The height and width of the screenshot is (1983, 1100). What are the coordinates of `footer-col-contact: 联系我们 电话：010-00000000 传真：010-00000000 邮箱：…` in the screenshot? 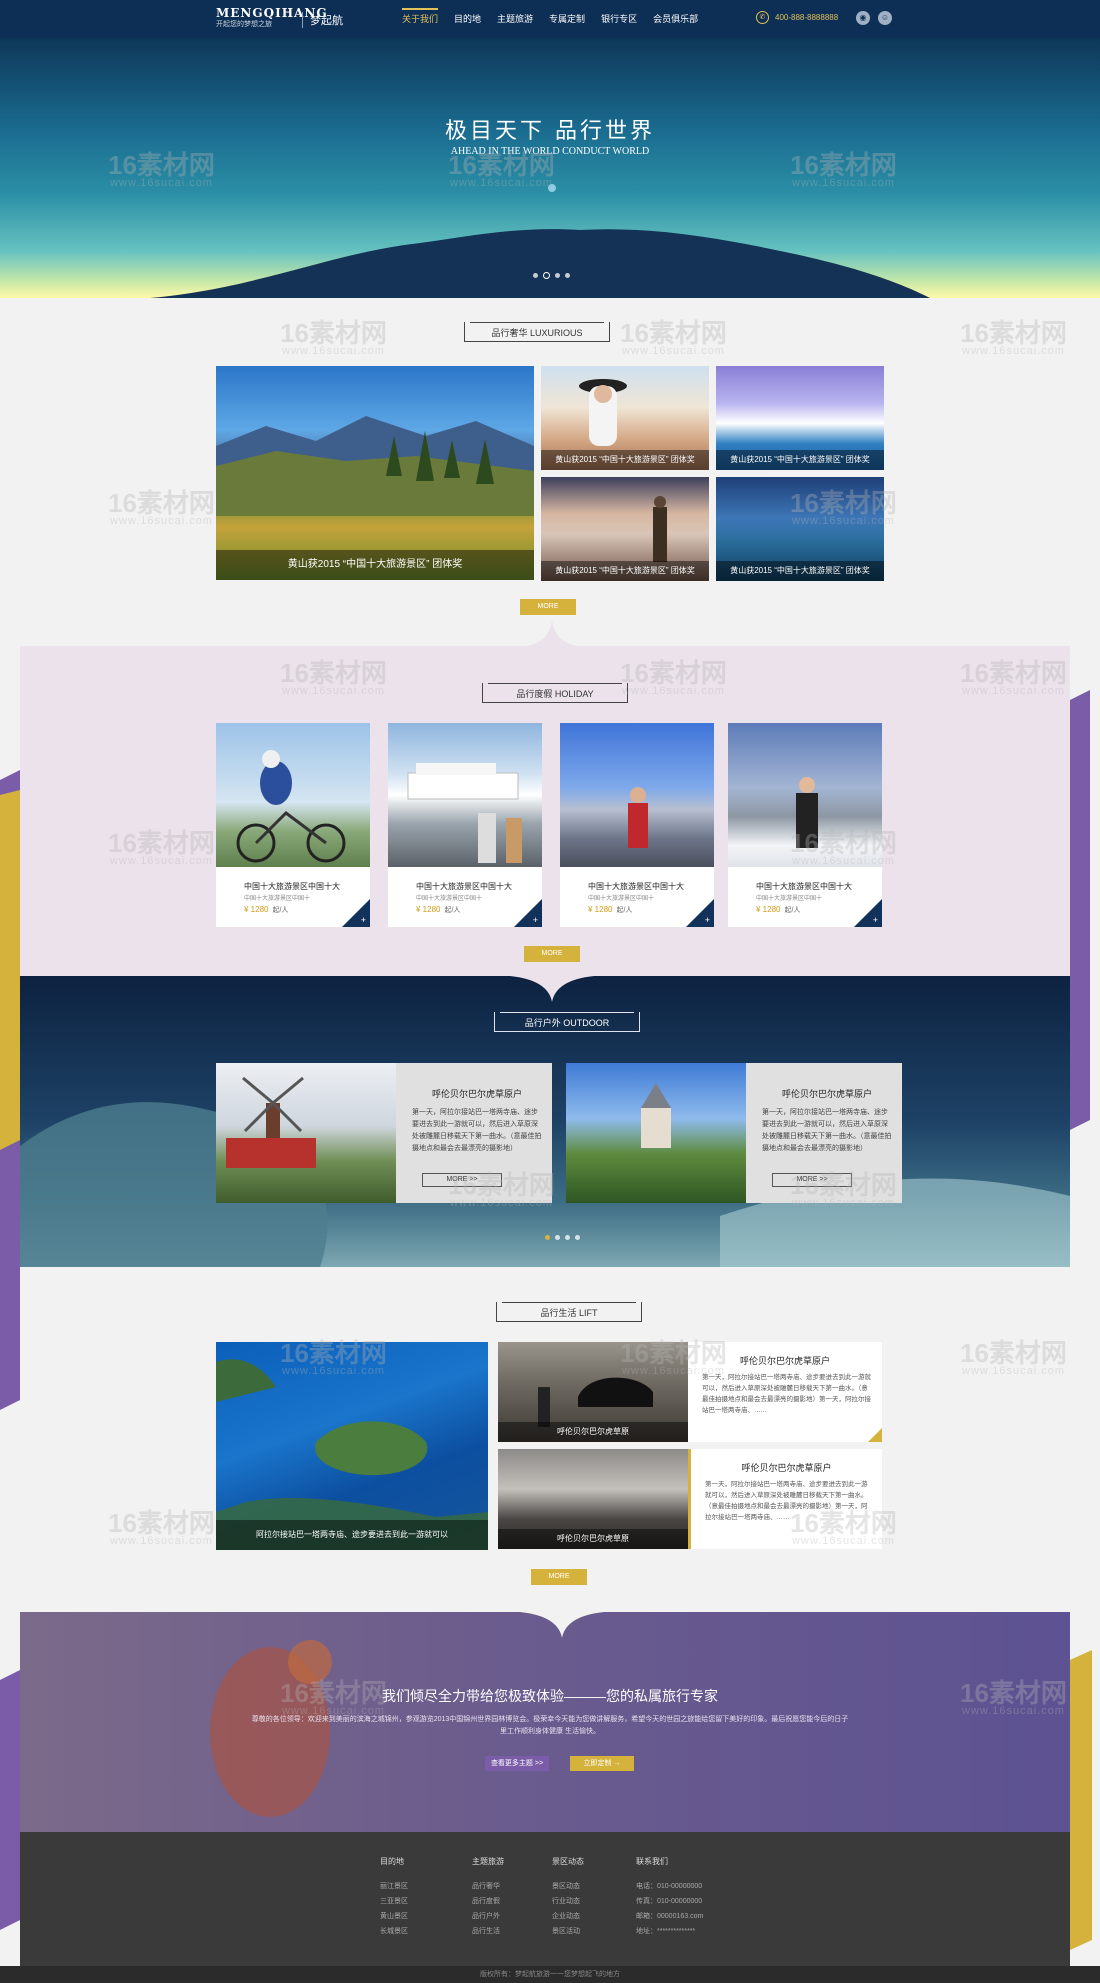 It's located at (669, 1897).